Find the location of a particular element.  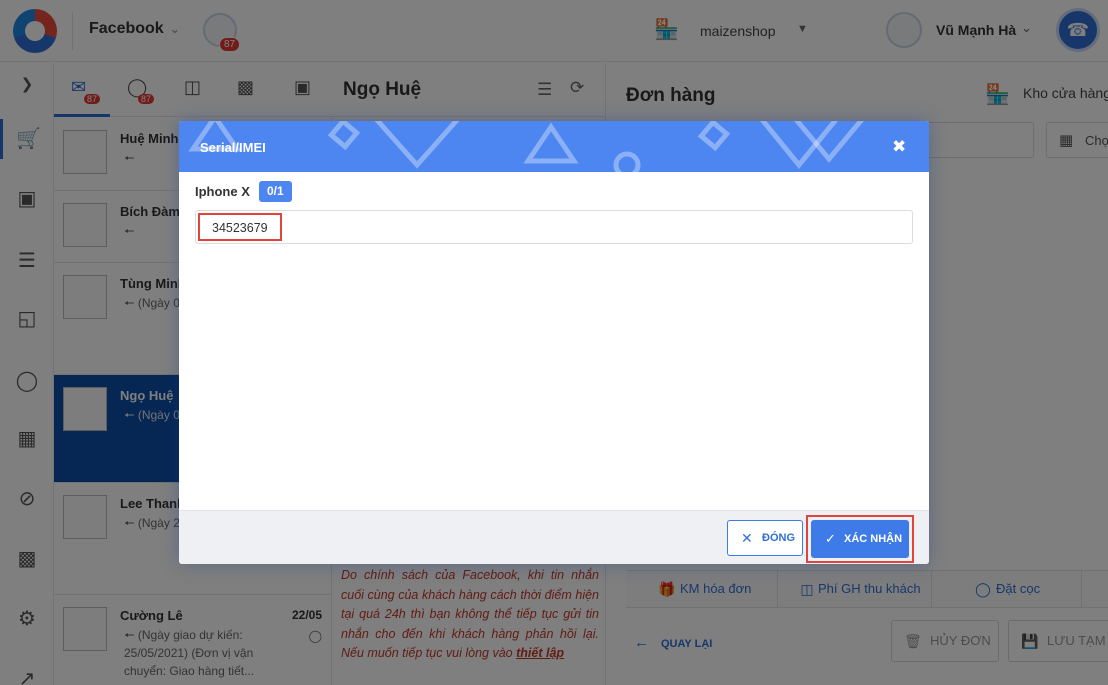

serial-tag: 34523679 is located at coordinates (240, 227).